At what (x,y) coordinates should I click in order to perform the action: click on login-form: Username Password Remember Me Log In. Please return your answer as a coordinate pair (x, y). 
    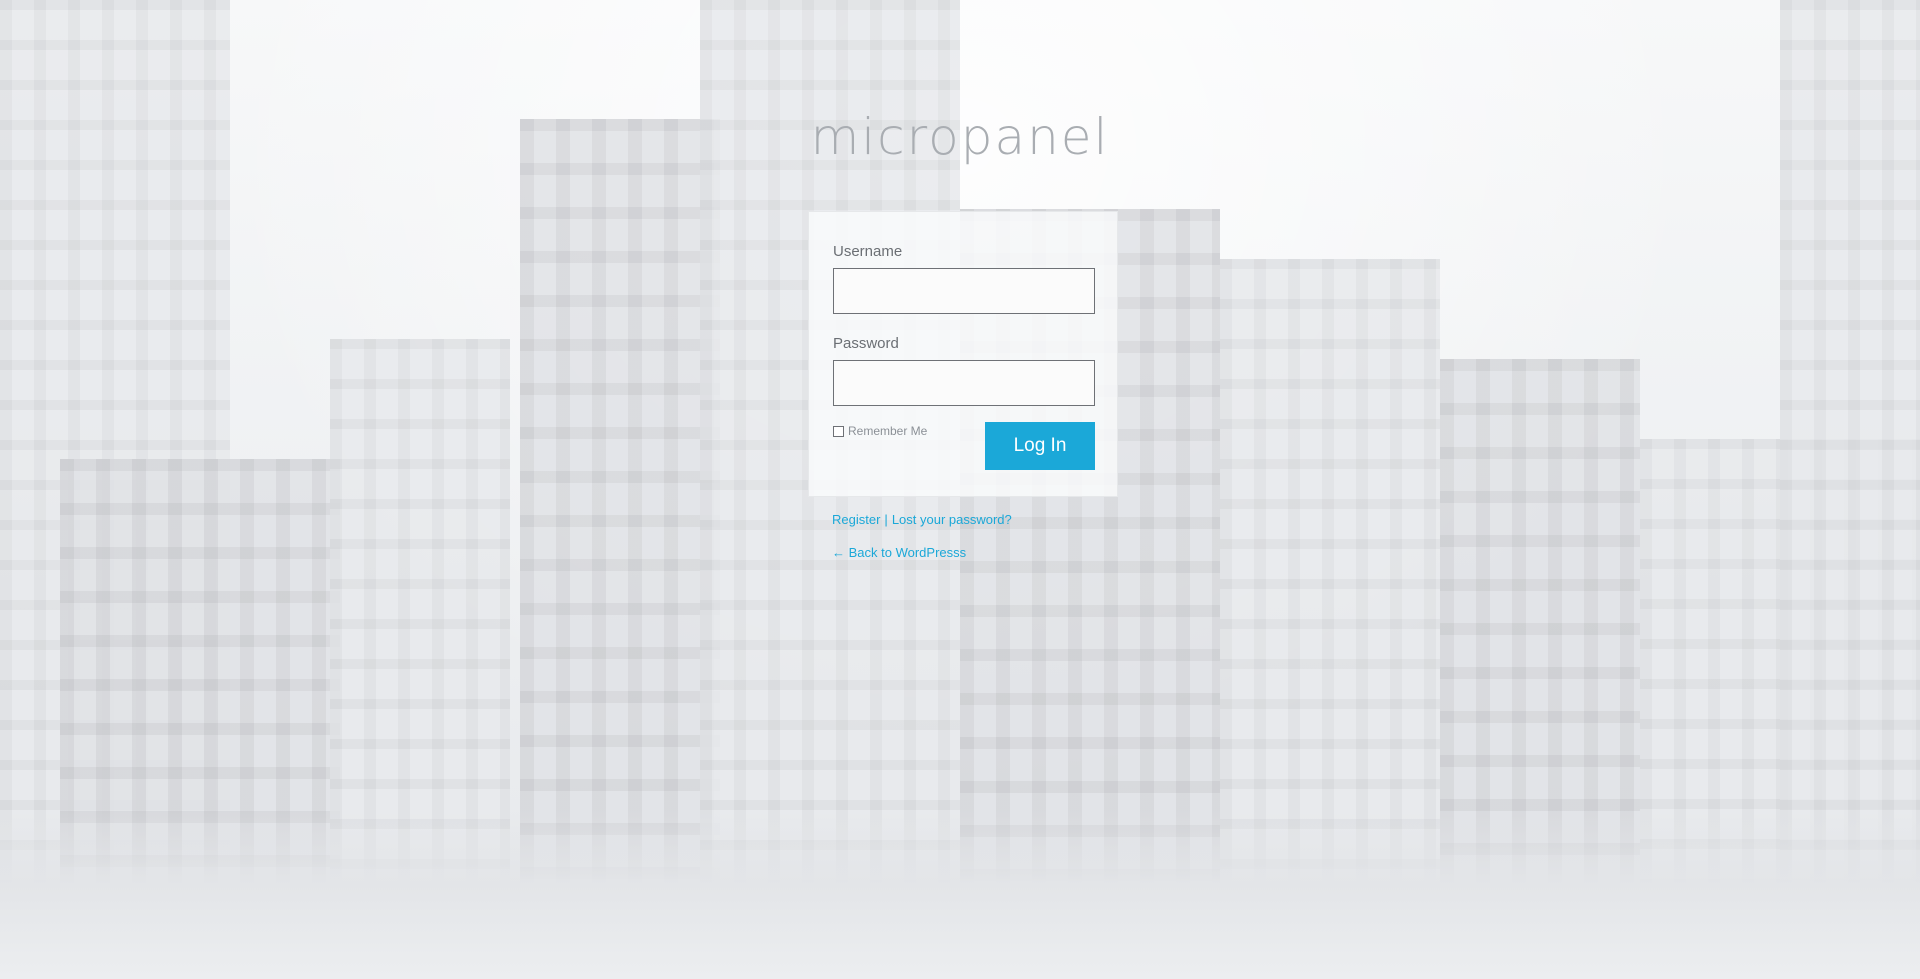
    Looking at the image, I should click on (963, 354).